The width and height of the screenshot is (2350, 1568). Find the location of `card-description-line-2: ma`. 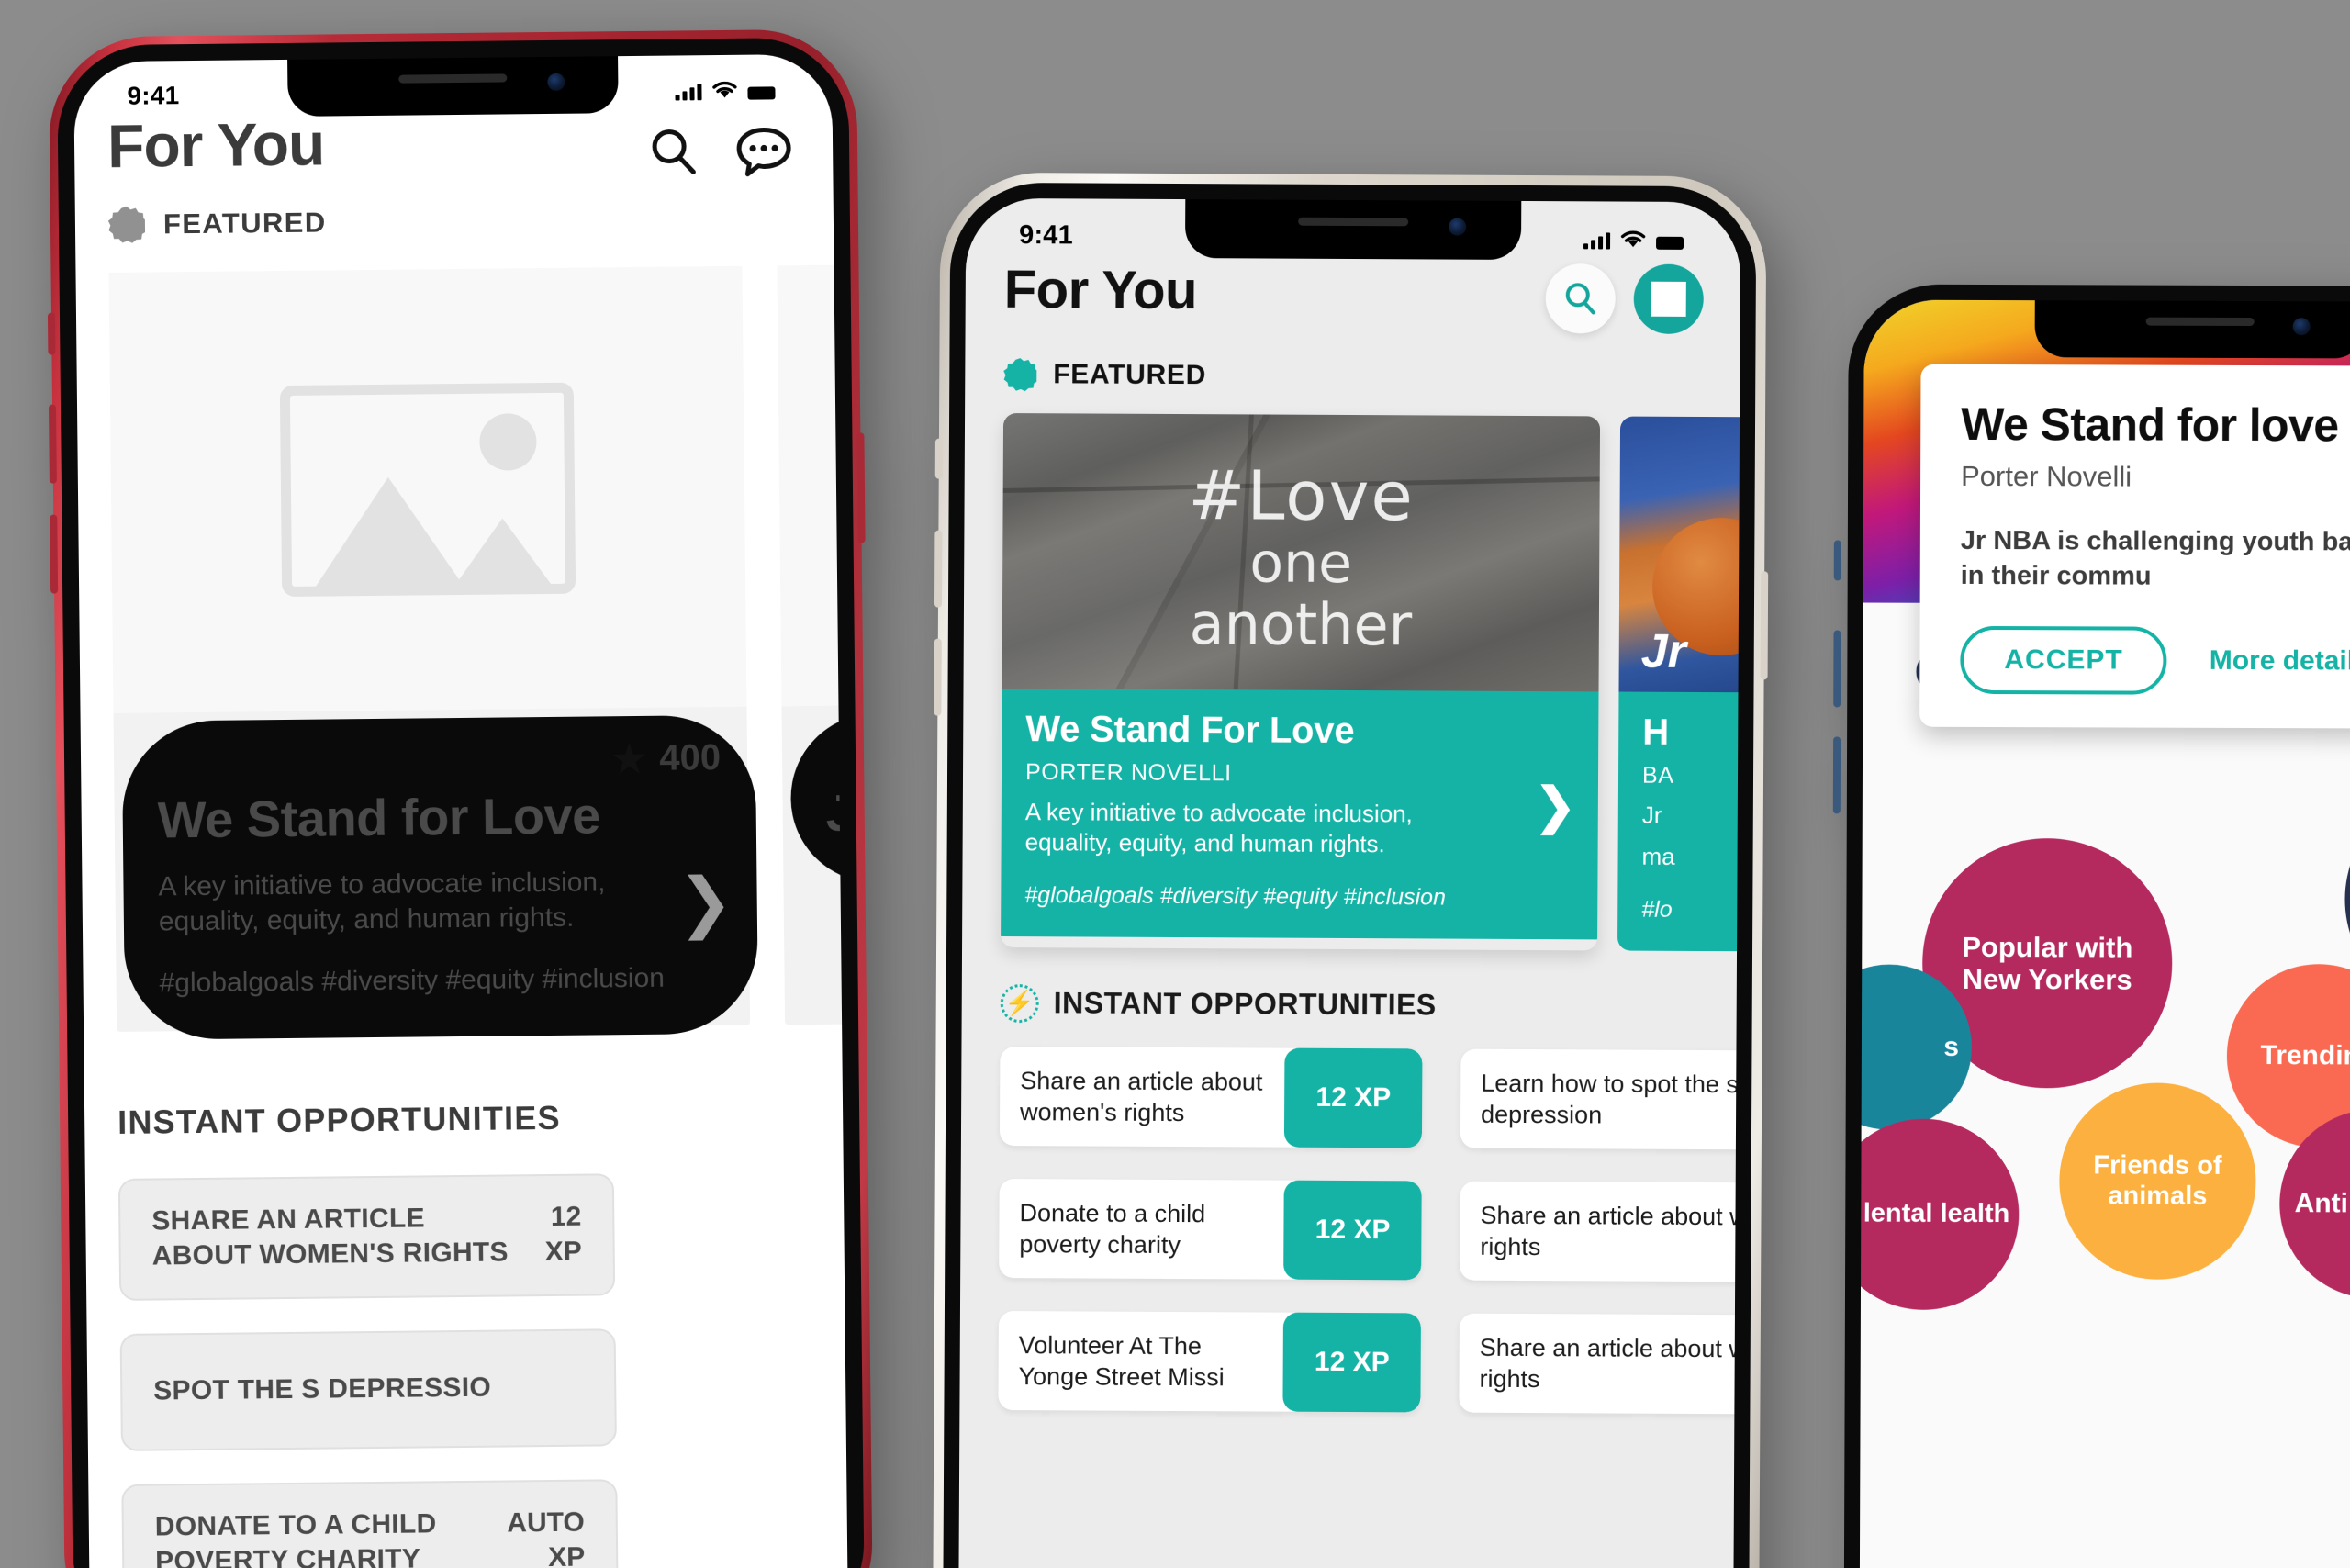

card-description-line-2: ma is located at coordinates (1658, 856).